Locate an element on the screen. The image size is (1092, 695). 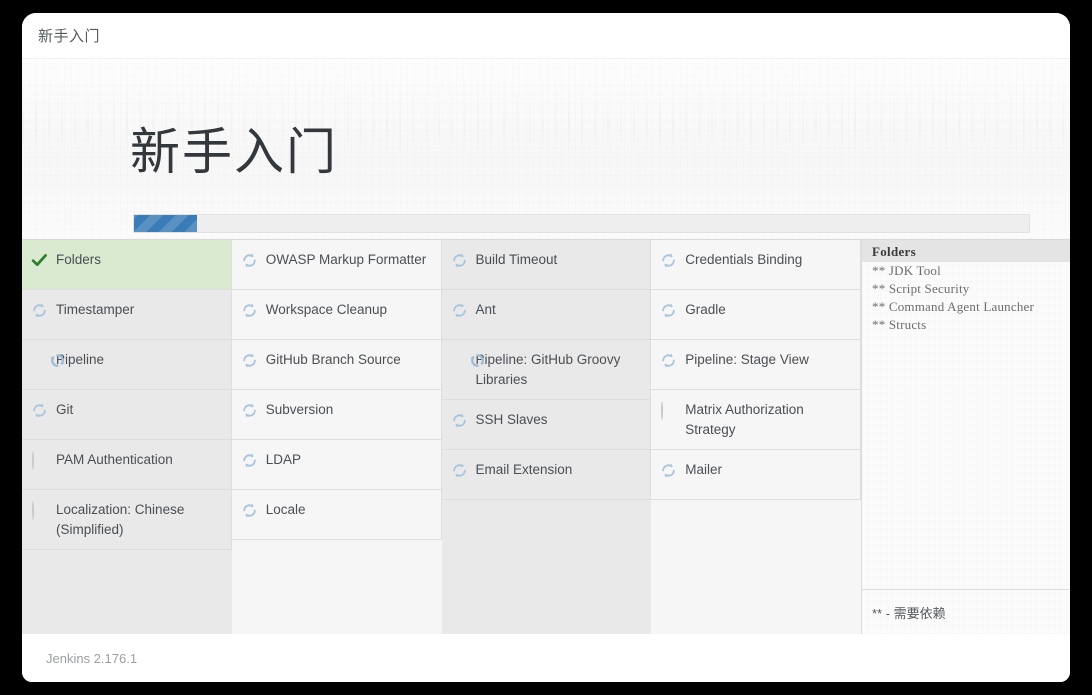
plugin-cell: OWASP Markup Formatter is located at coordinates (336, 265).